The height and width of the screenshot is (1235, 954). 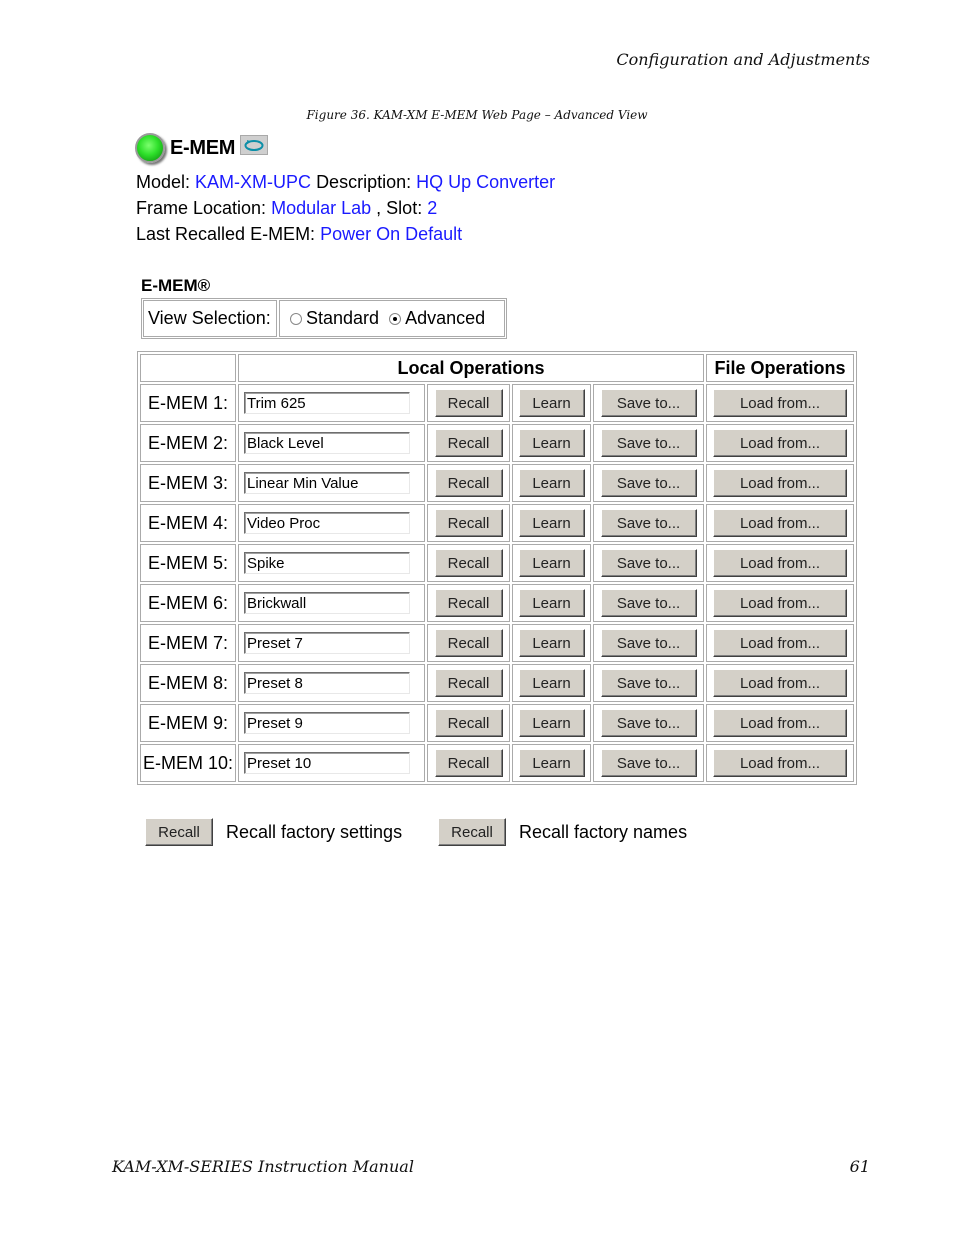 What do you see at coordinates (188, 483) in the screenshot?
I see `emem-slot-label: E-MEM 3:` at bounding box center [188, 483].